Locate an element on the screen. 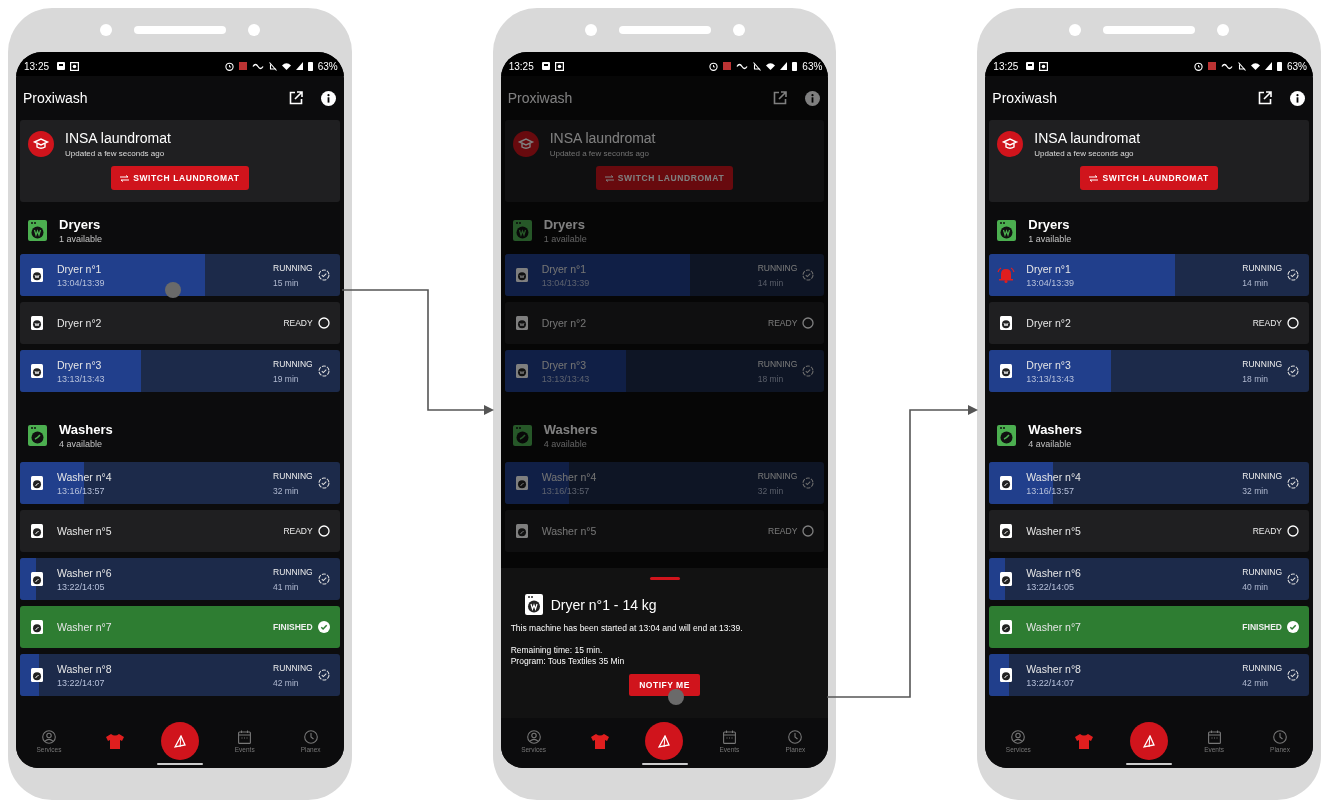 This screenshot has height=802, width=1321. sheet-handle is located at coordinates (664, 578).